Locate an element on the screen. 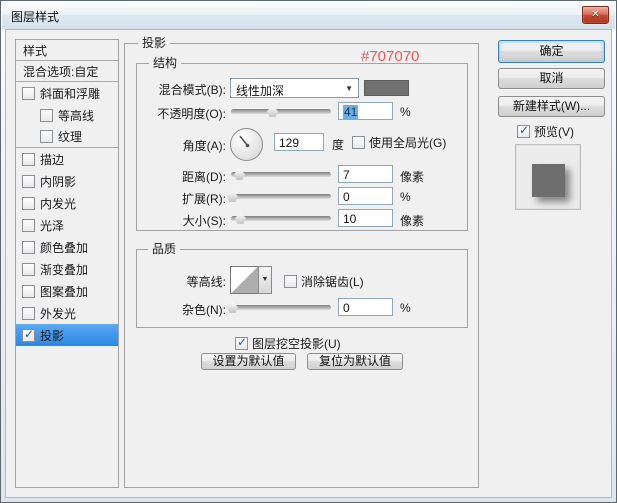 The width and height of the screenshot is (617, 503). blend-mode-label: 混合模式(B): is located at coordinates (192, 90).